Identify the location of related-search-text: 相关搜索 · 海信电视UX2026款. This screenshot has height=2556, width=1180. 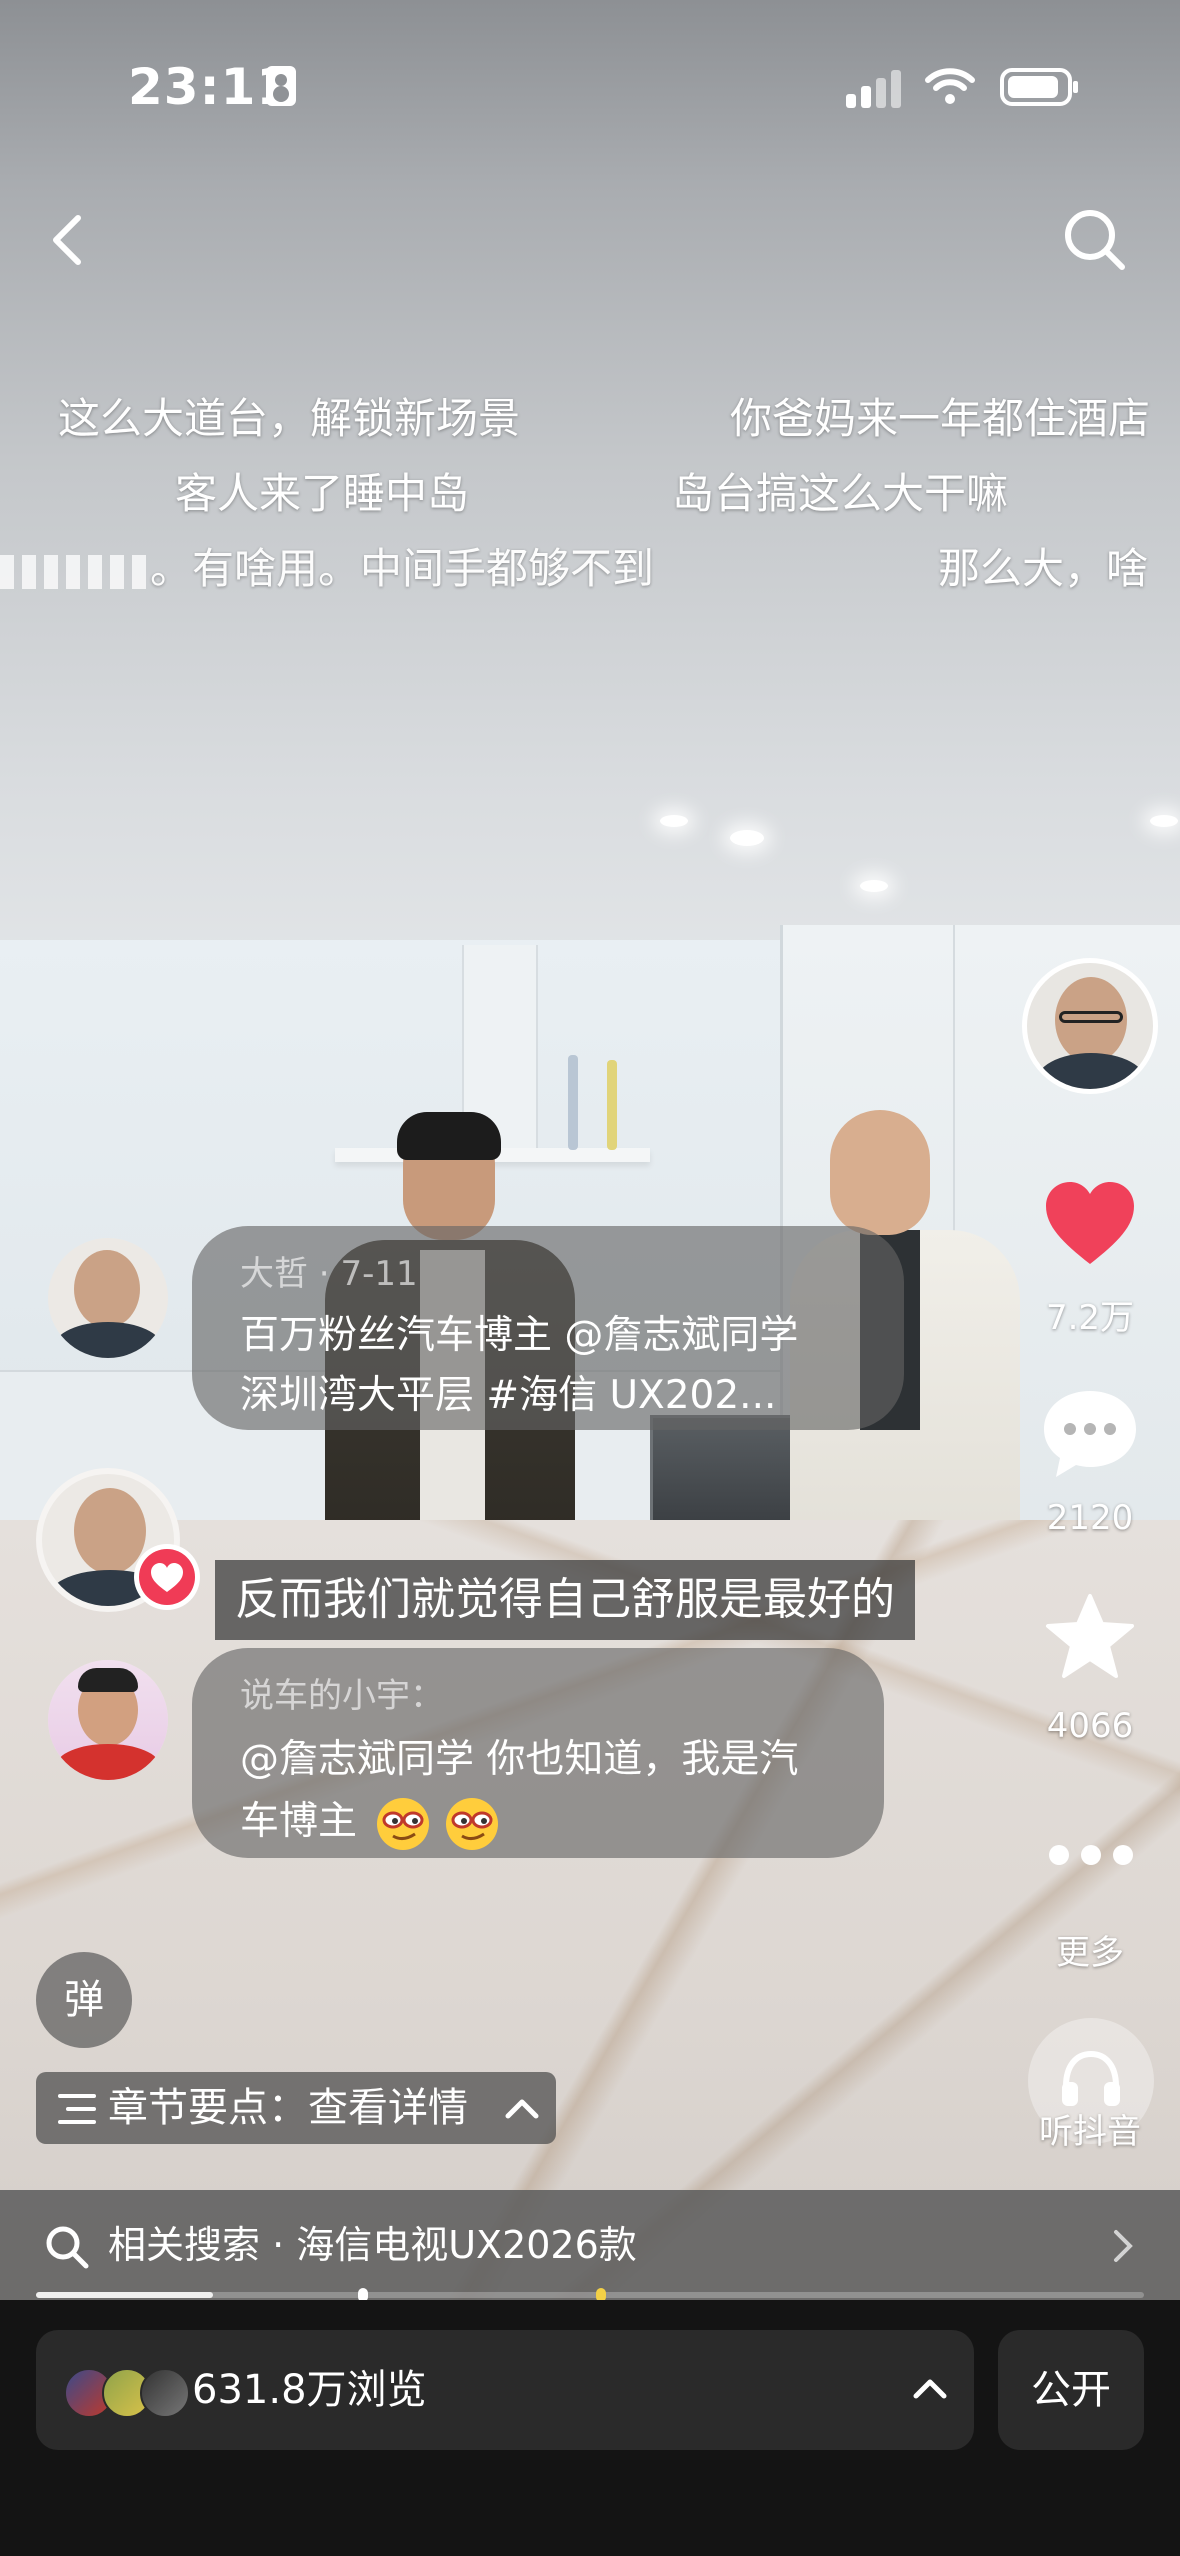
(372, 2245).